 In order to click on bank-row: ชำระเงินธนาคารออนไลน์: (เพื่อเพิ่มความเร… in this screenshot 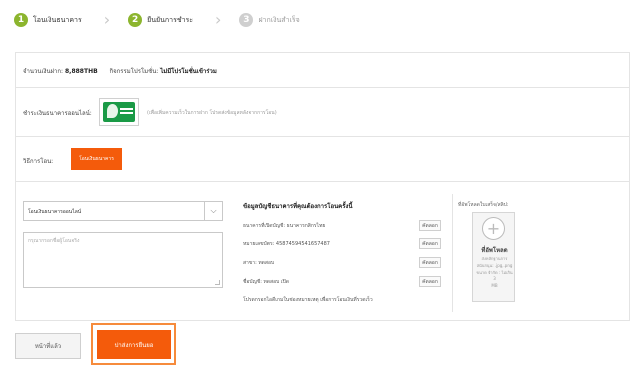, I will do `click(322, 112)`.